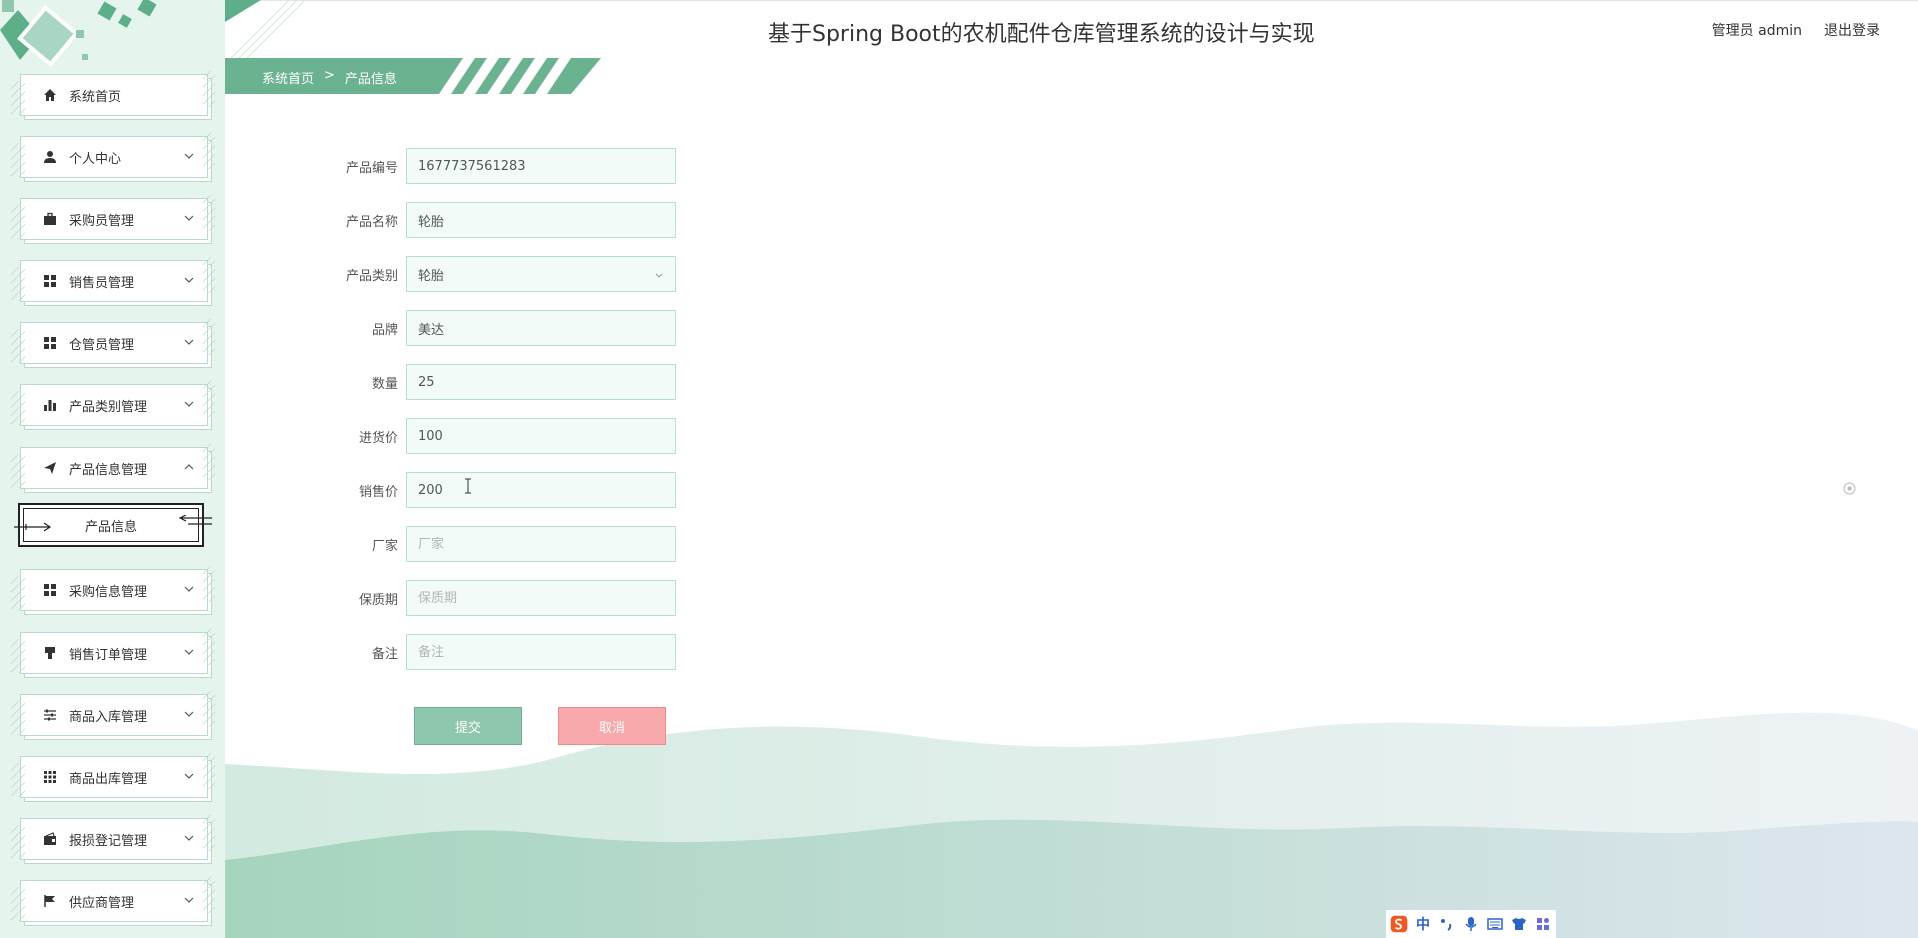  What do you see at coordinates (431, 276) in the screenshot?
I see `product-category-value: 轮胎` at bounding box center [431, 276].